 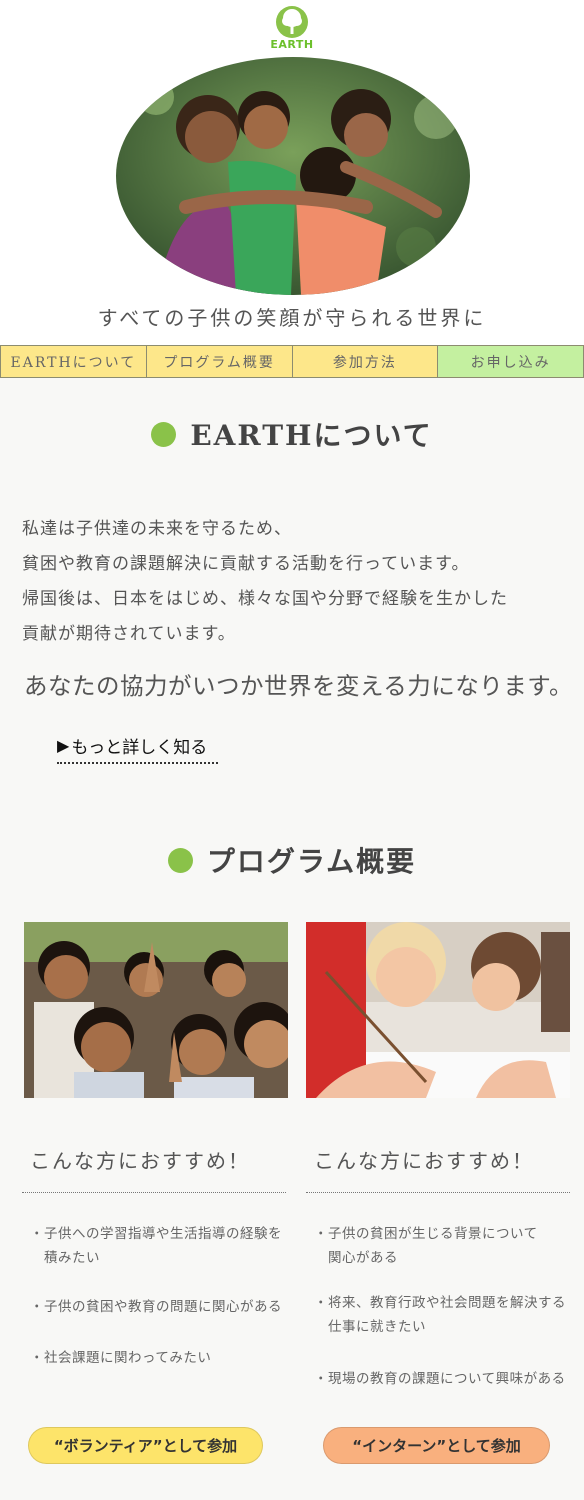 I want to click on triangle-right-icon: ▶, so click(x=63, y=745).